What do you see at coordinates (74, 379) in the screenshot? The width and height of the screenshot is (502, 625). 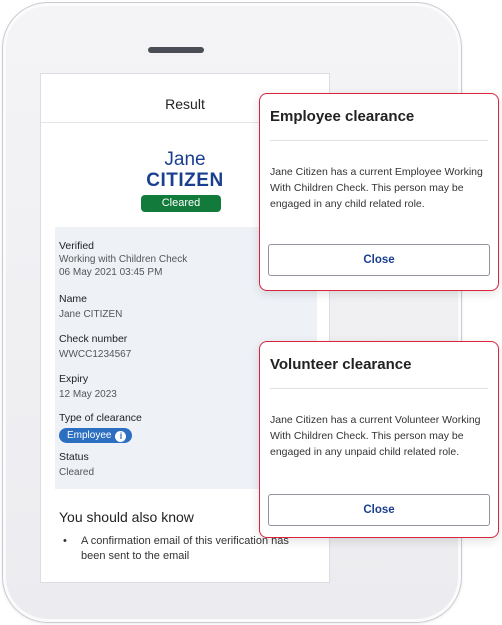 I see `expiry-label: Expiry` at bounding box center [74, 379].